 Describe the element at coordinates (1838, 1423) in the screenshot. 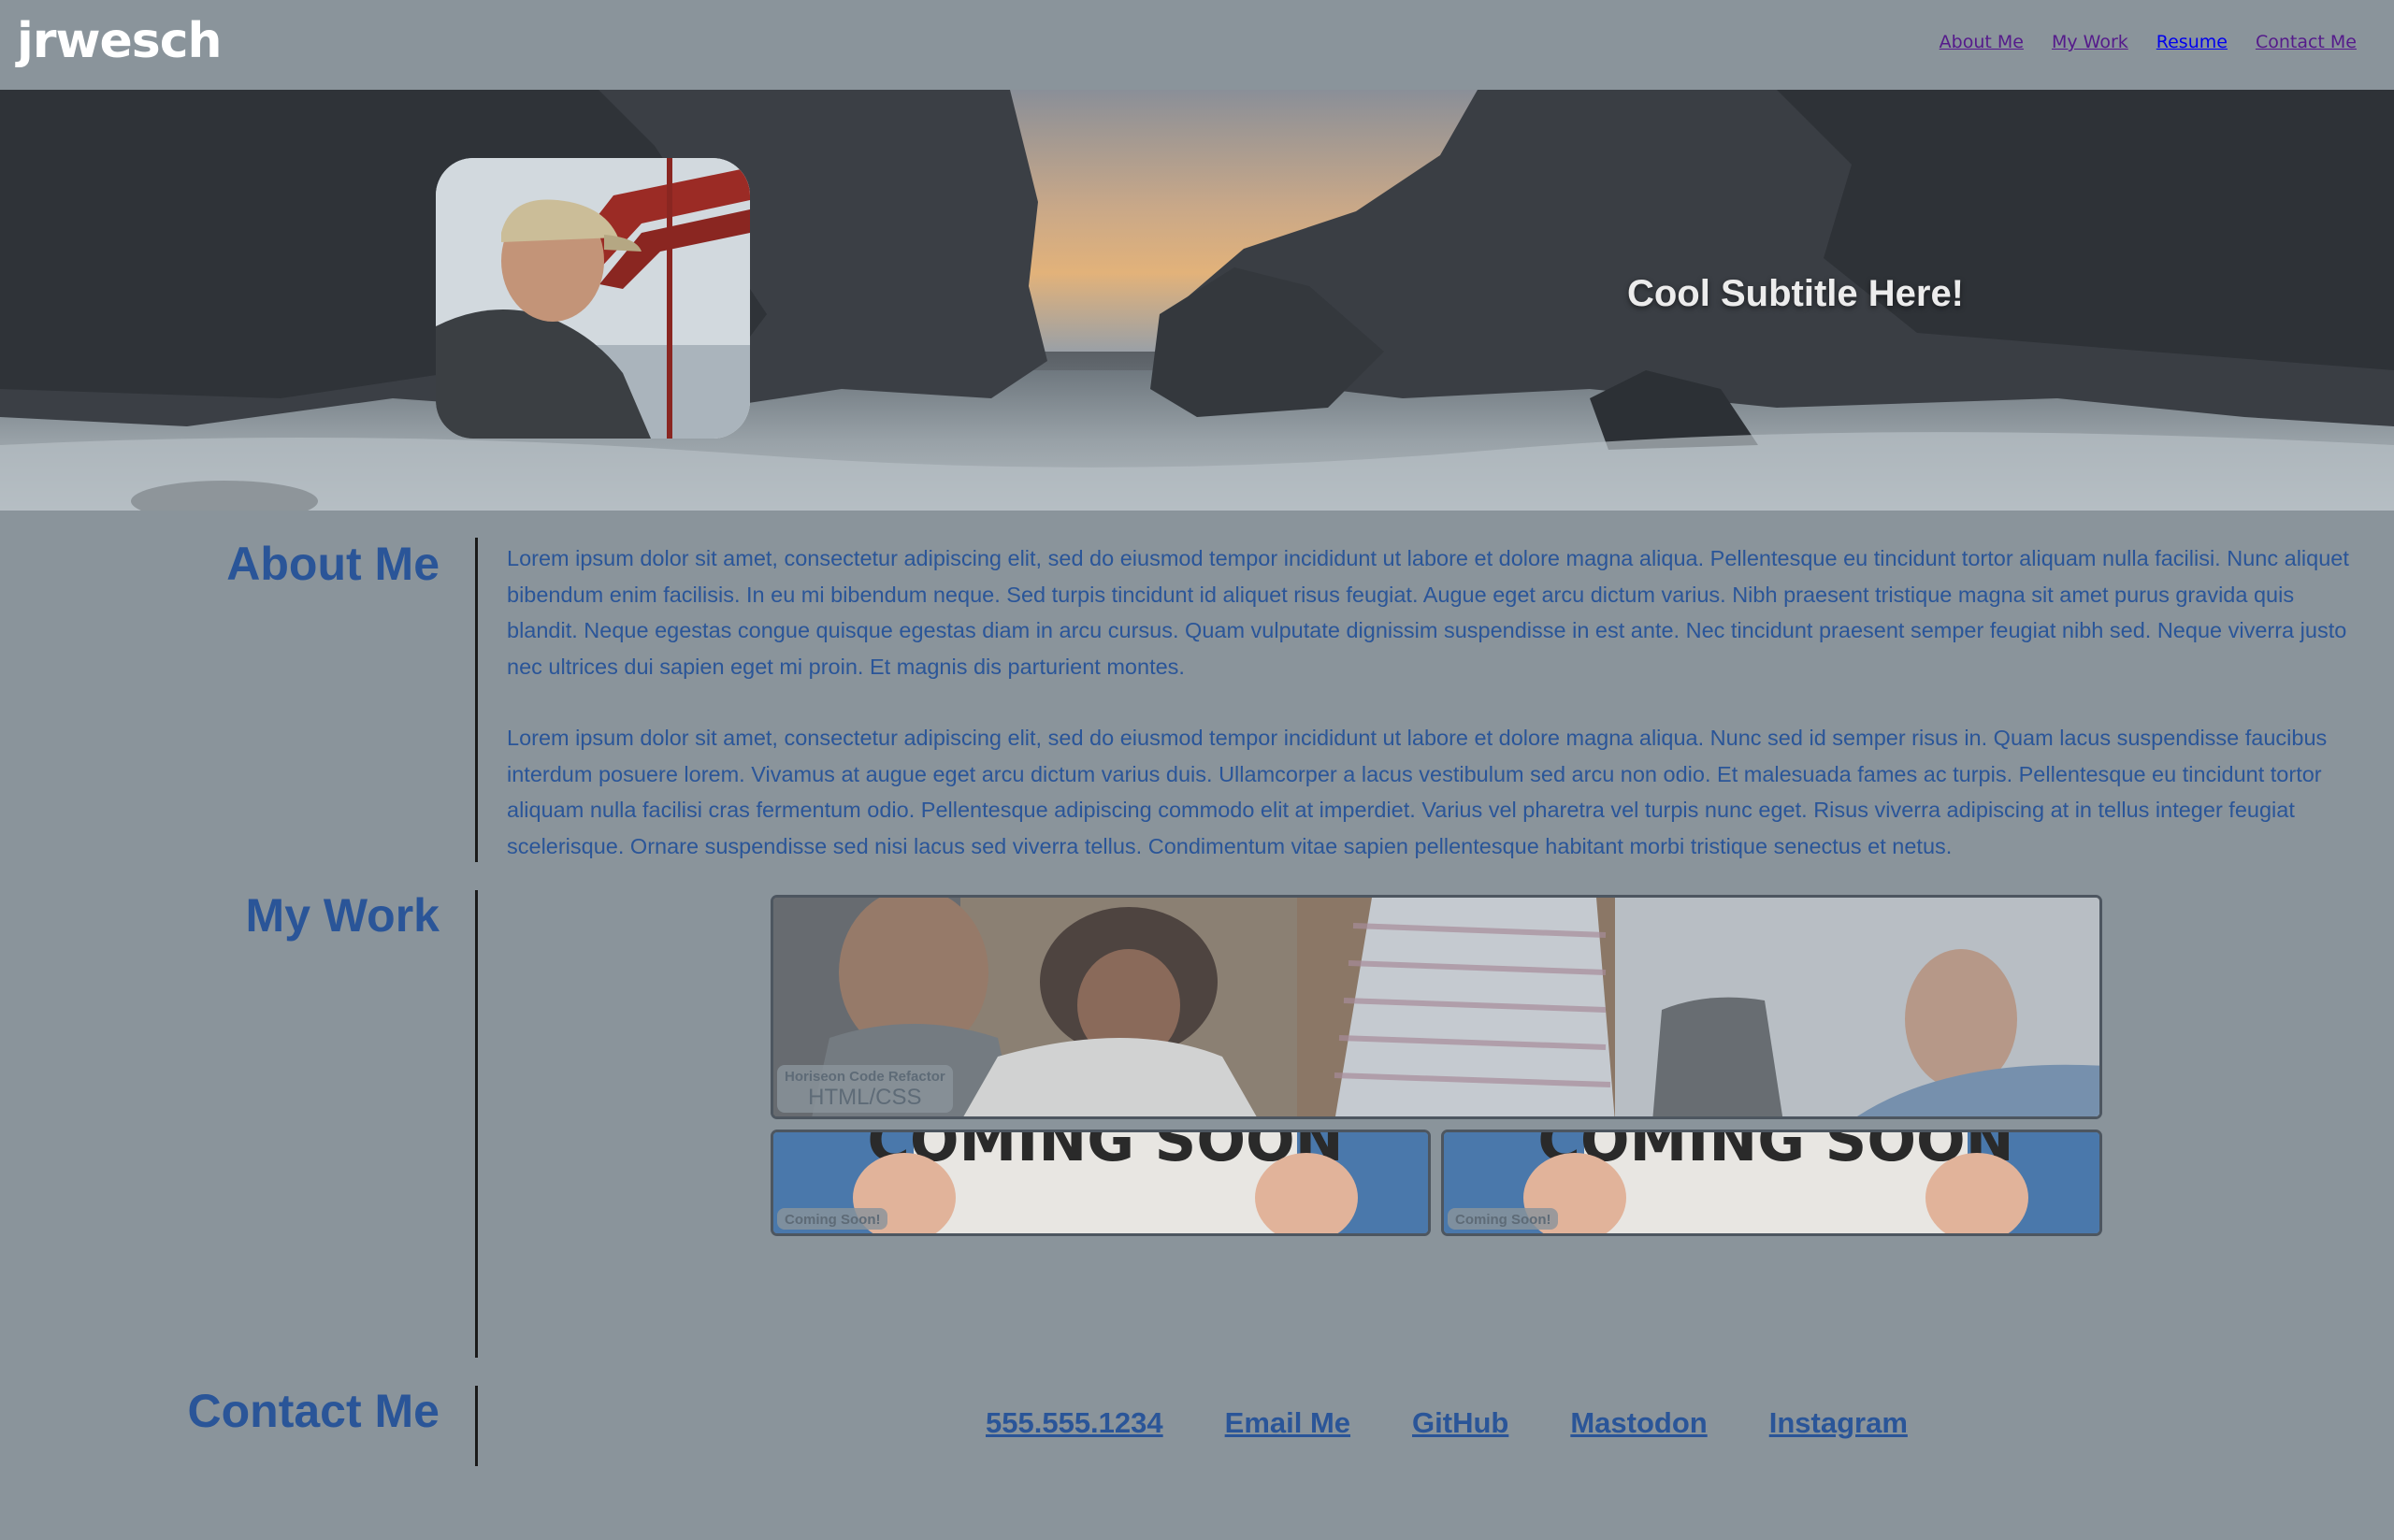

I see `contact-link-instagram: Instagram` at that location.